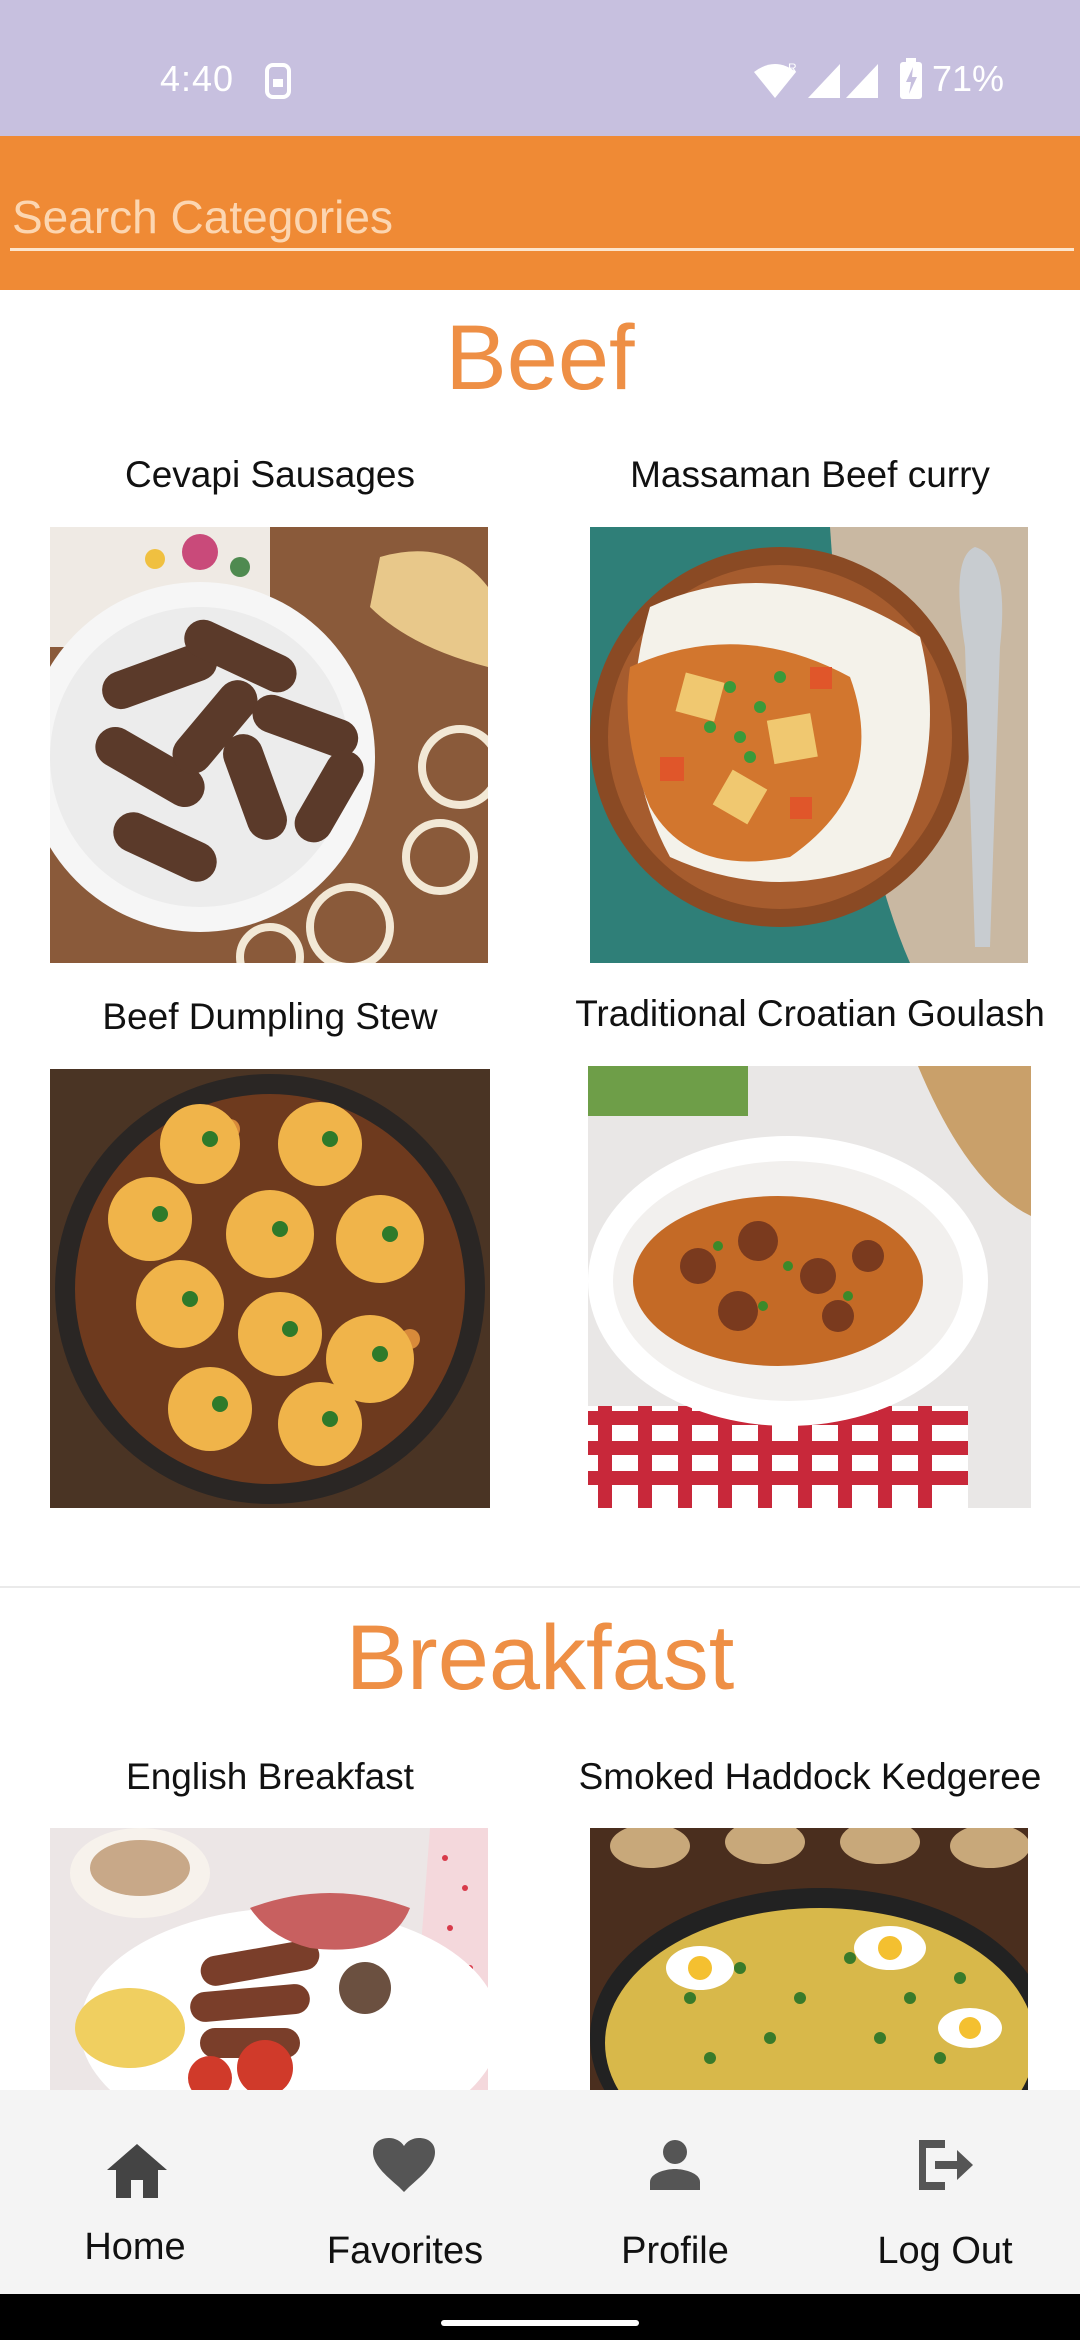 The width and height of the screenshot is (1080, 2340). What do you see at coordinates (809, 1287) in the screenshot?
I see `meal-image-croatian-goulash` at bounding box center [809, 1287].